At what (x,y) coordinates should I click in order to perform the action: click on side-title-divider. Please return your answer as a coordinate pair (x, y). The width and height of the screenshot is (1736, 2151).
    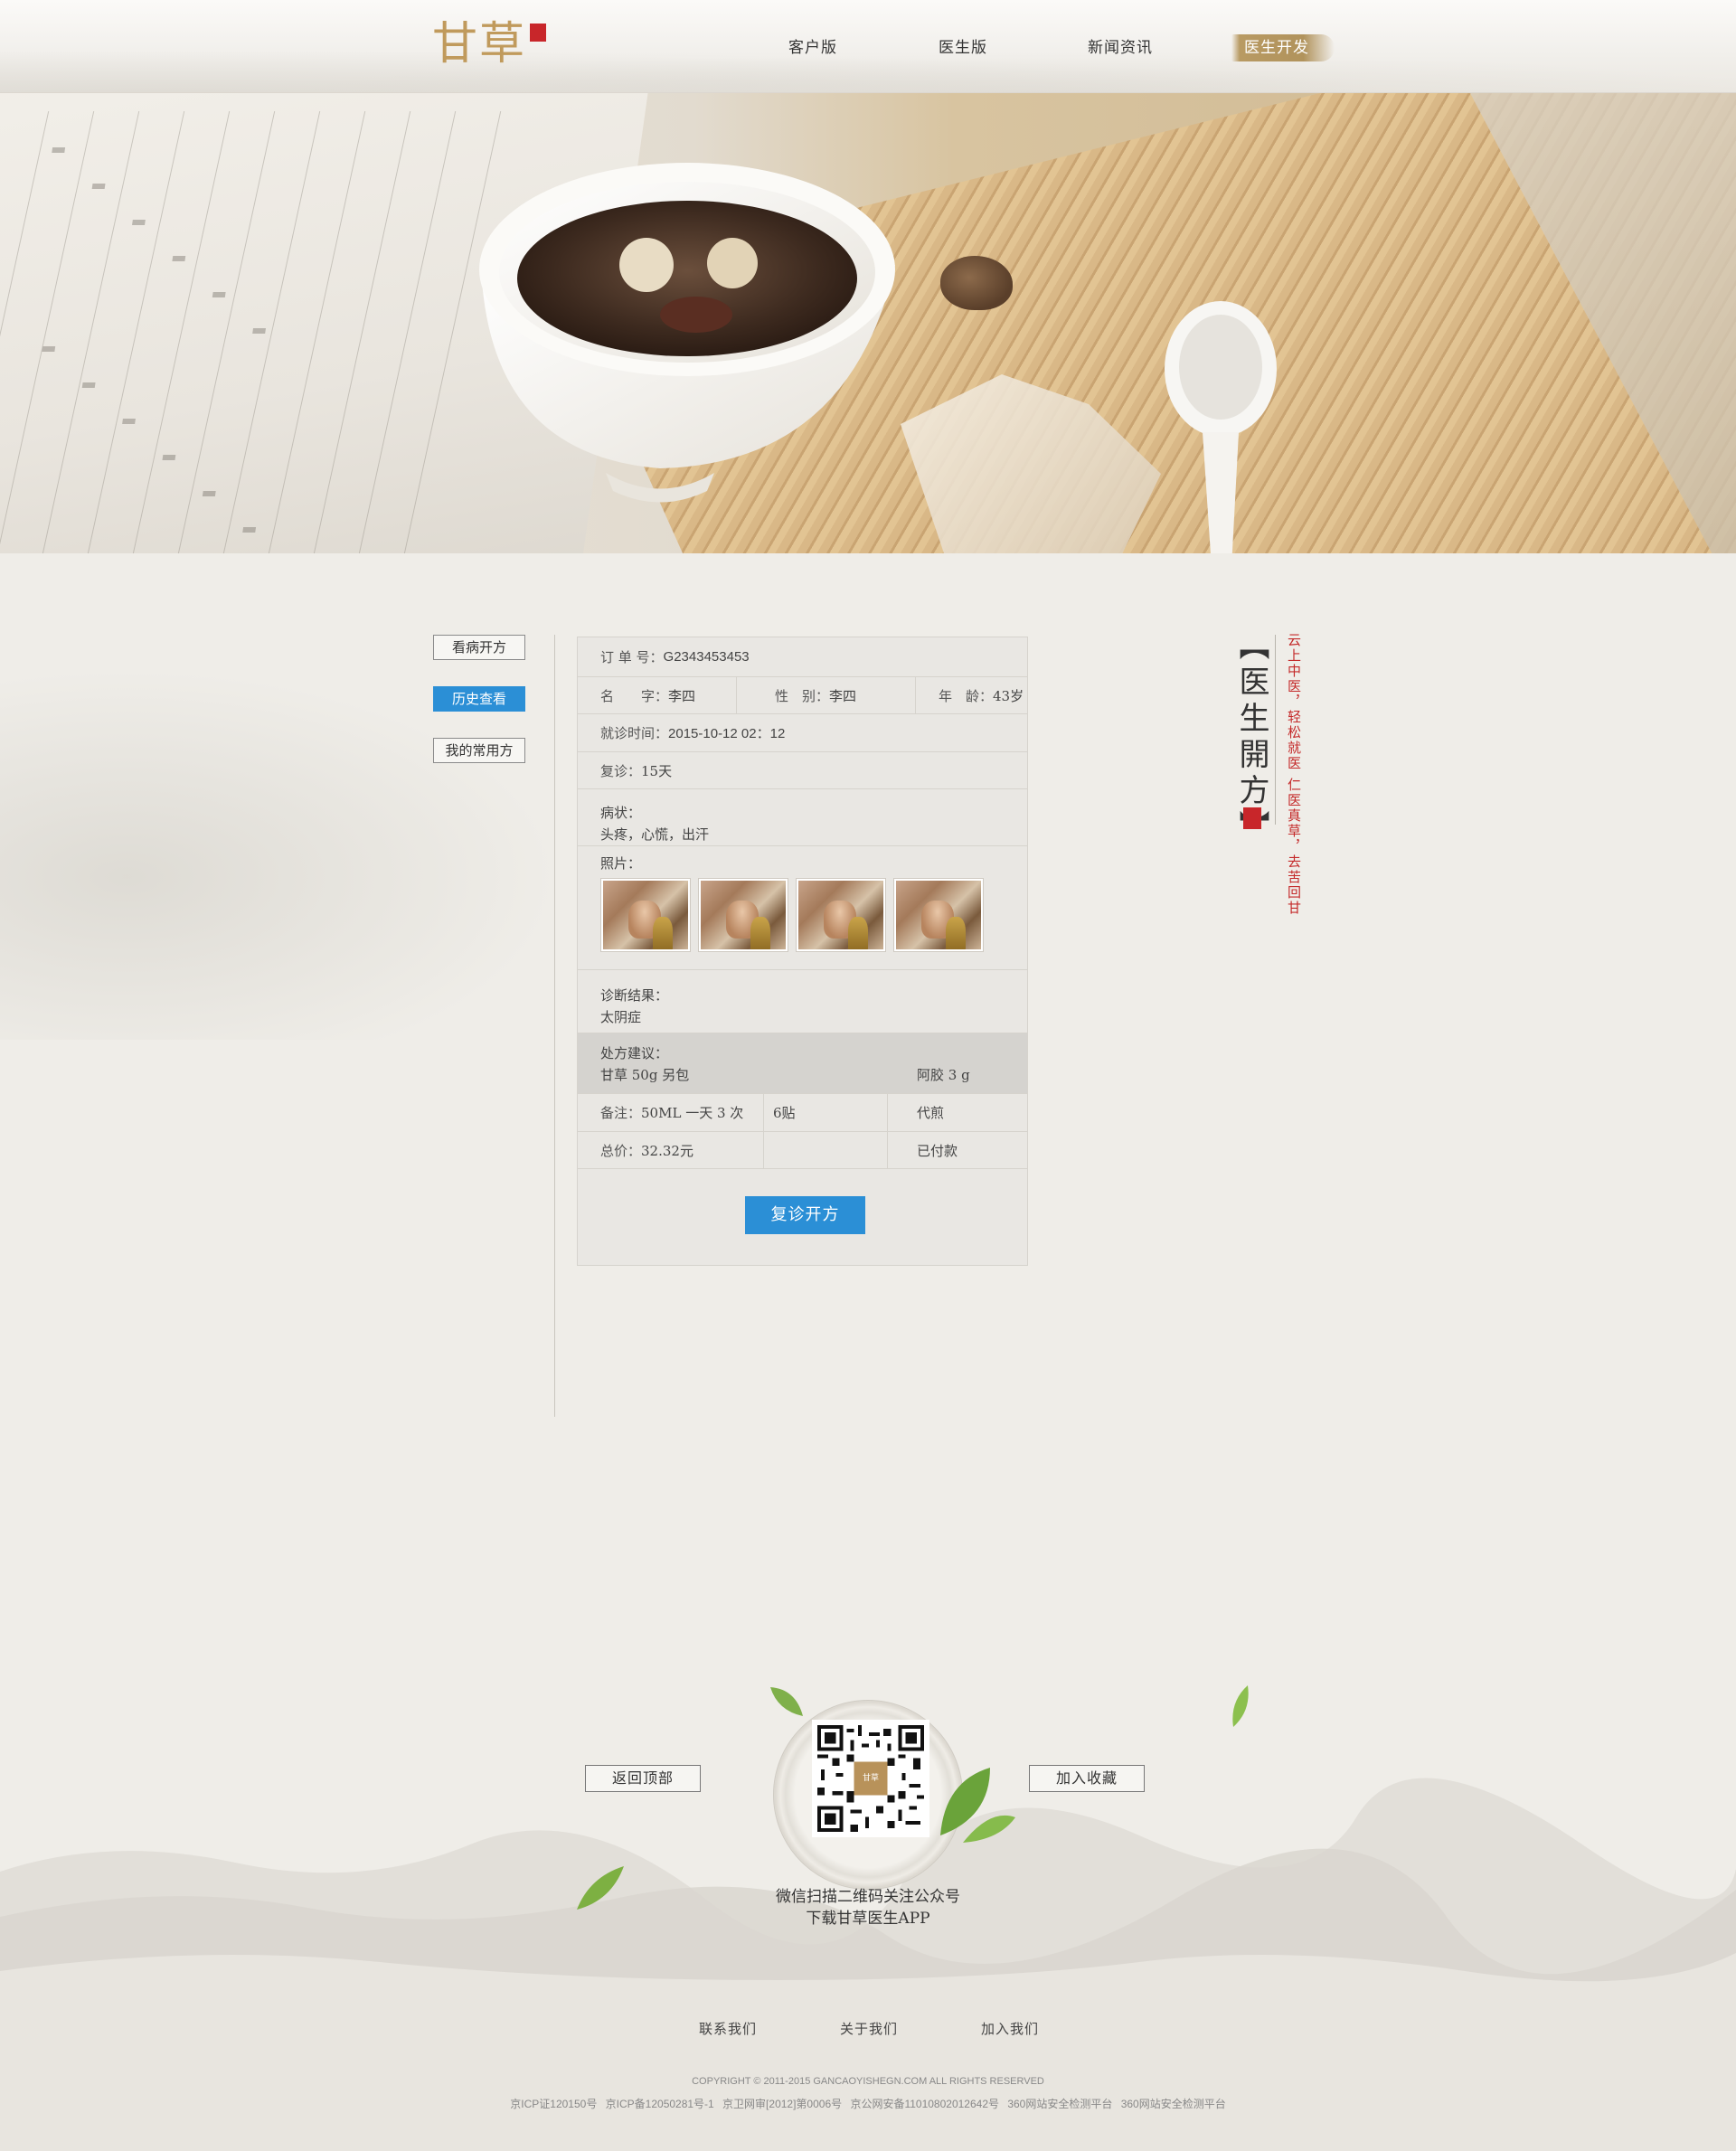
    Looking at the image, I should click on (1276, 730).